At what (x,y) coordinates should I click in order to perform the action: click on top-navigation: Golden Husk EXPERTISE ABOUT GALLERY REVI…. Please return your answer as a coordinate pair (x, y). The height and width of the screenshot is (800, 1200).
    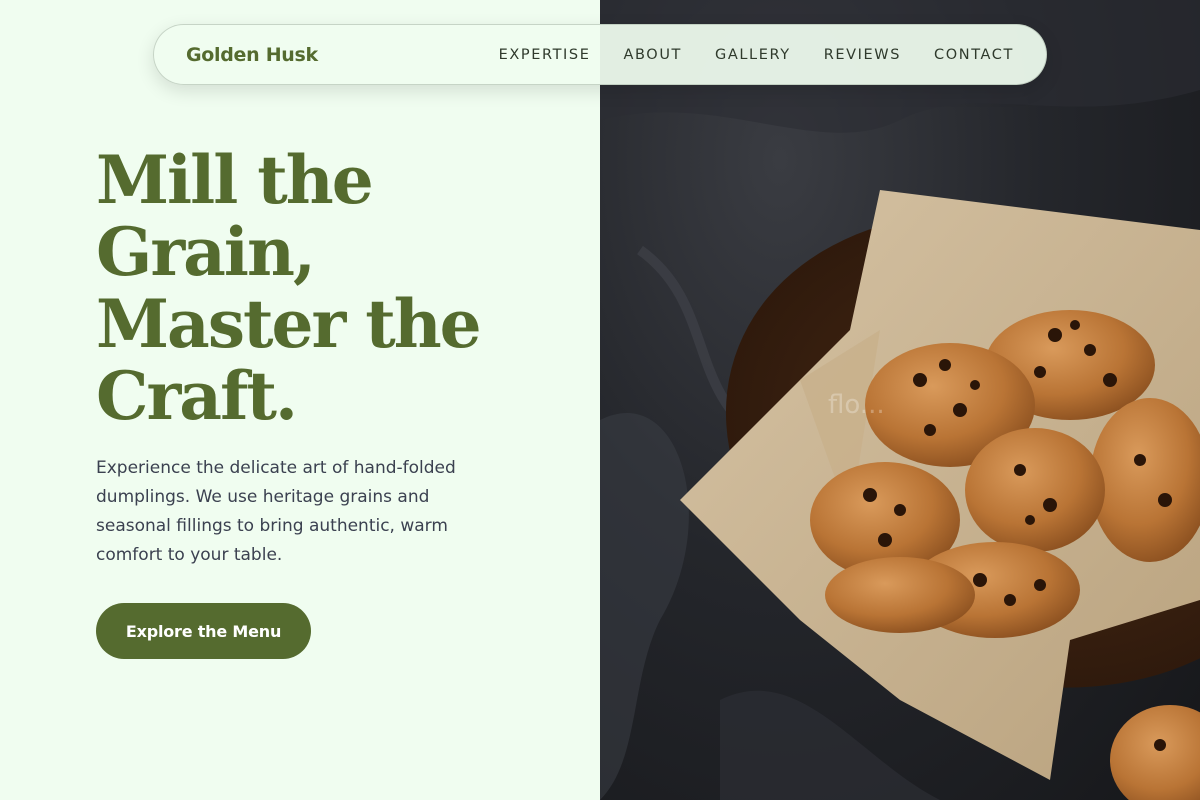
    Looking at the image, I should click on (600, 54).